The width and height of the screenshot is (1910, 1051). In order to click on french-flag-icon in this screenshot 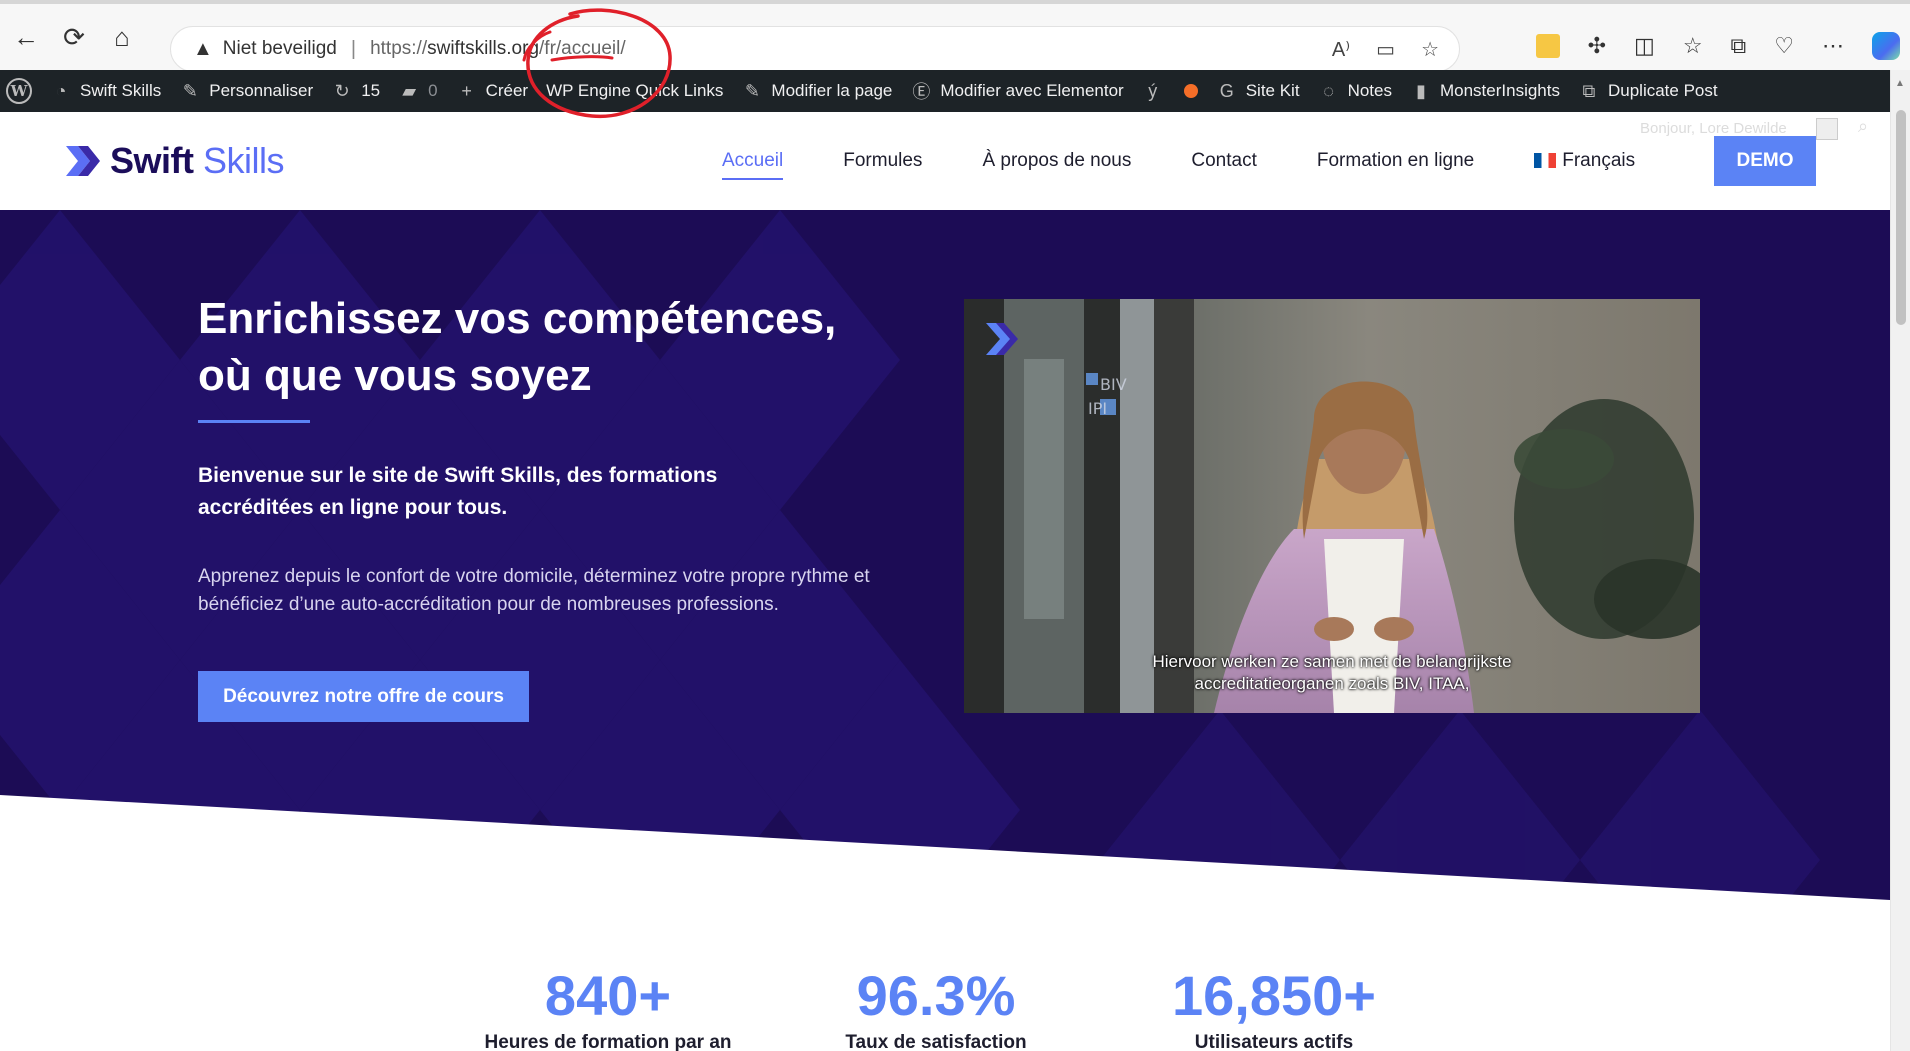, I will do `click(1545, 160)`.